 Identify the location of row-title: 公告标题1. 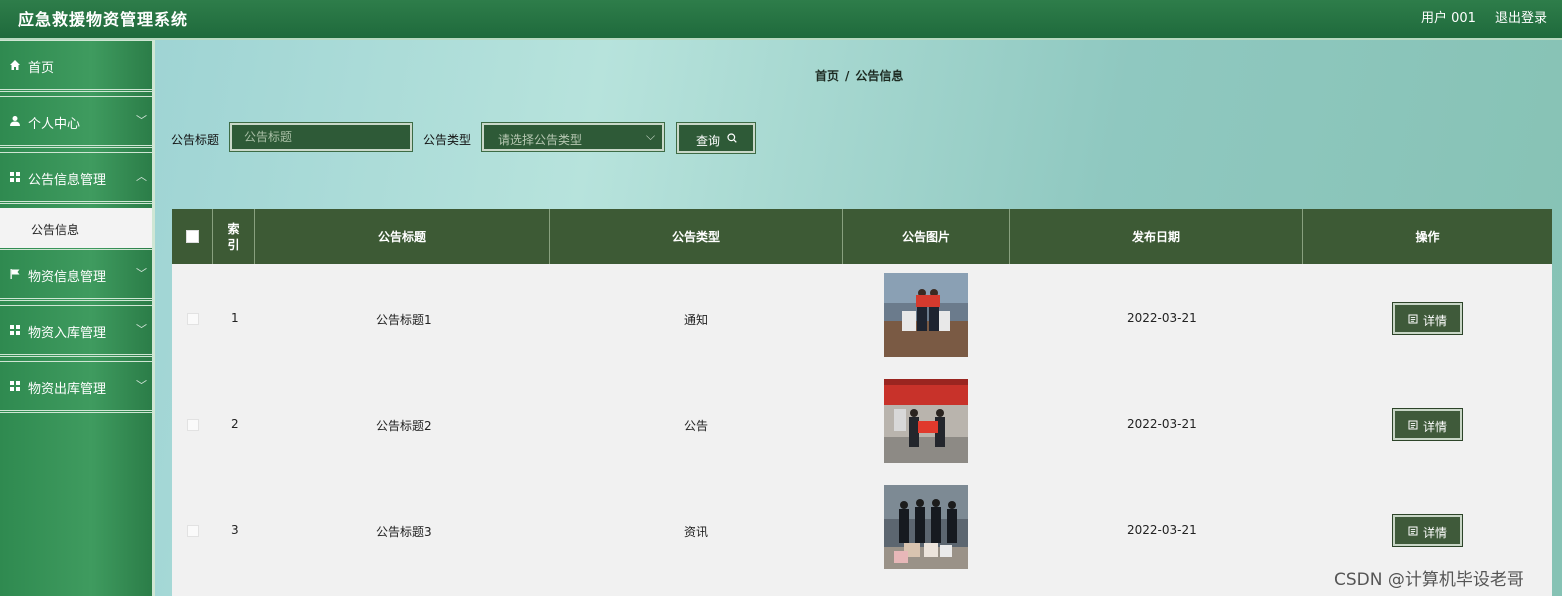
(404, 320).